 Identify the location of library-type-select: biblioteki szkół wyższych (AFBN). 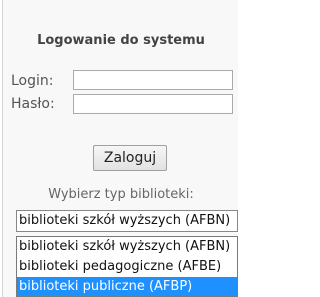
(127, 221).